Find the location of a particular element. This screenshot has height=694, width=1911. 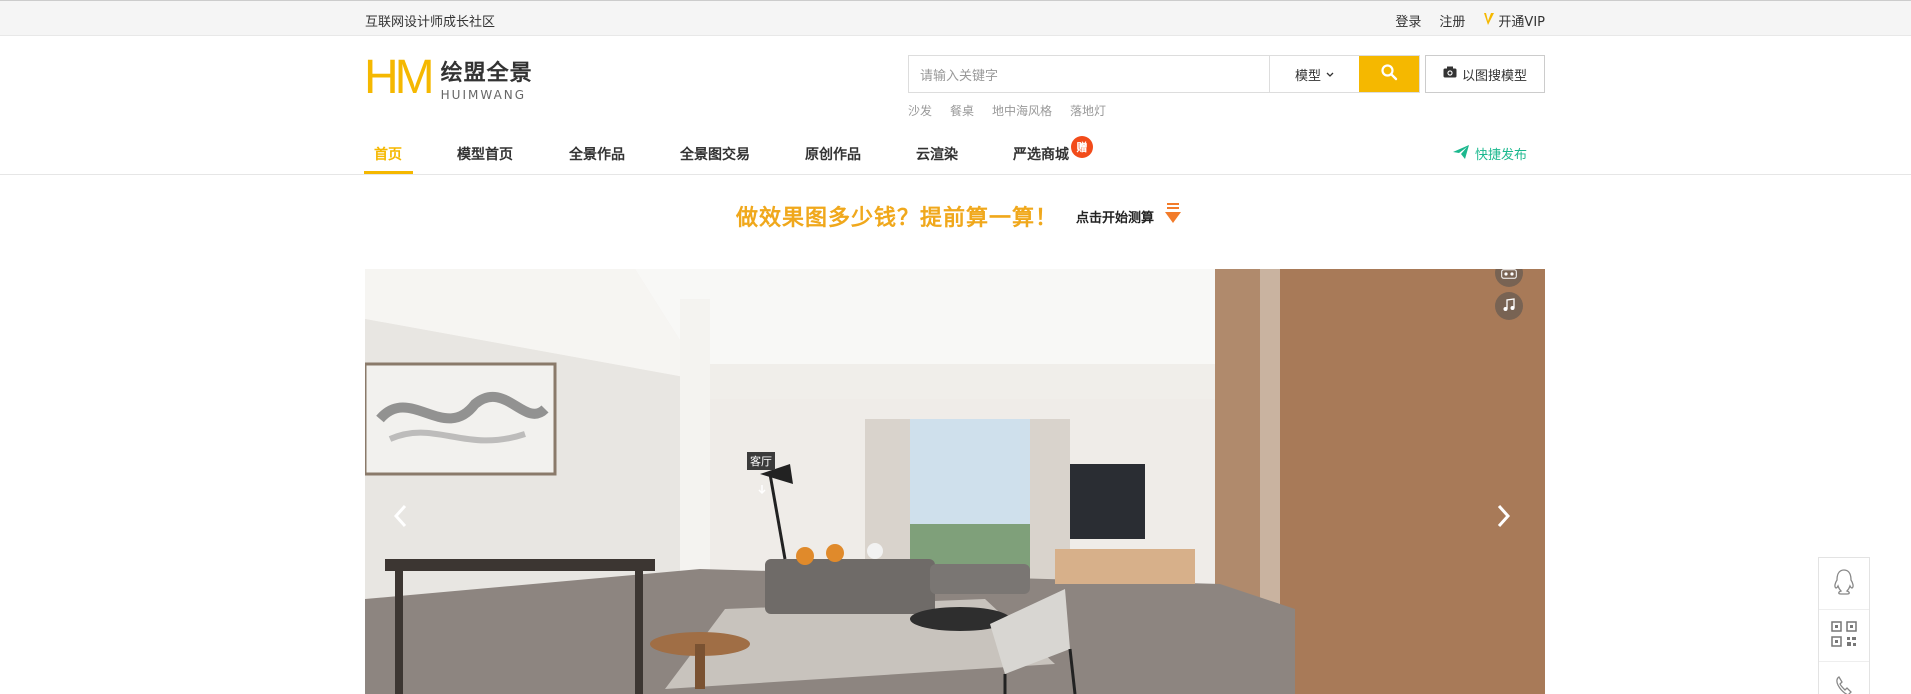

vr-icon is located at coordinates (1509, 276).